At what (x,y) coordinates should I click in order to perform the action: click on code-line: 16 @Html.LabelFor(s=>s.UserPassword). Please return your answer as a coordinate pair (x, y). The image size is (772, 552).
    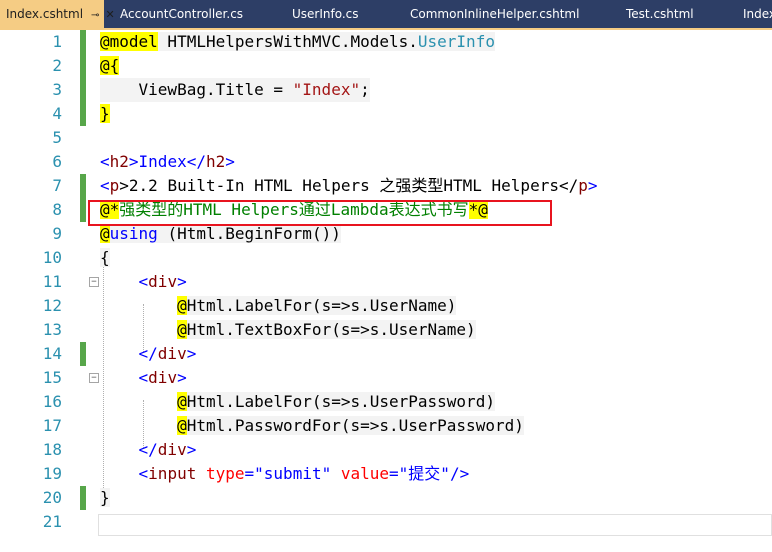
    Looking at the image, I should click on (386, 402).